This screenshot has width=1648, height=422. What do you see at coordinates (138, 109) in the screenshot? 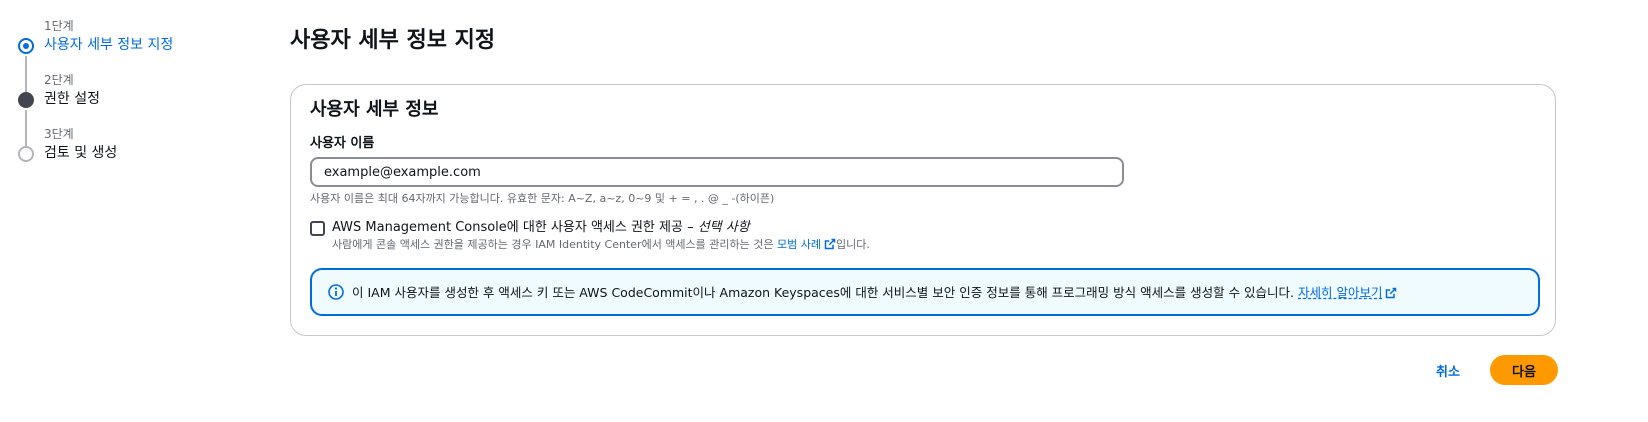
I see `wizard-step-2: 2단계 권한 설정` at bounding box center [138, 109].